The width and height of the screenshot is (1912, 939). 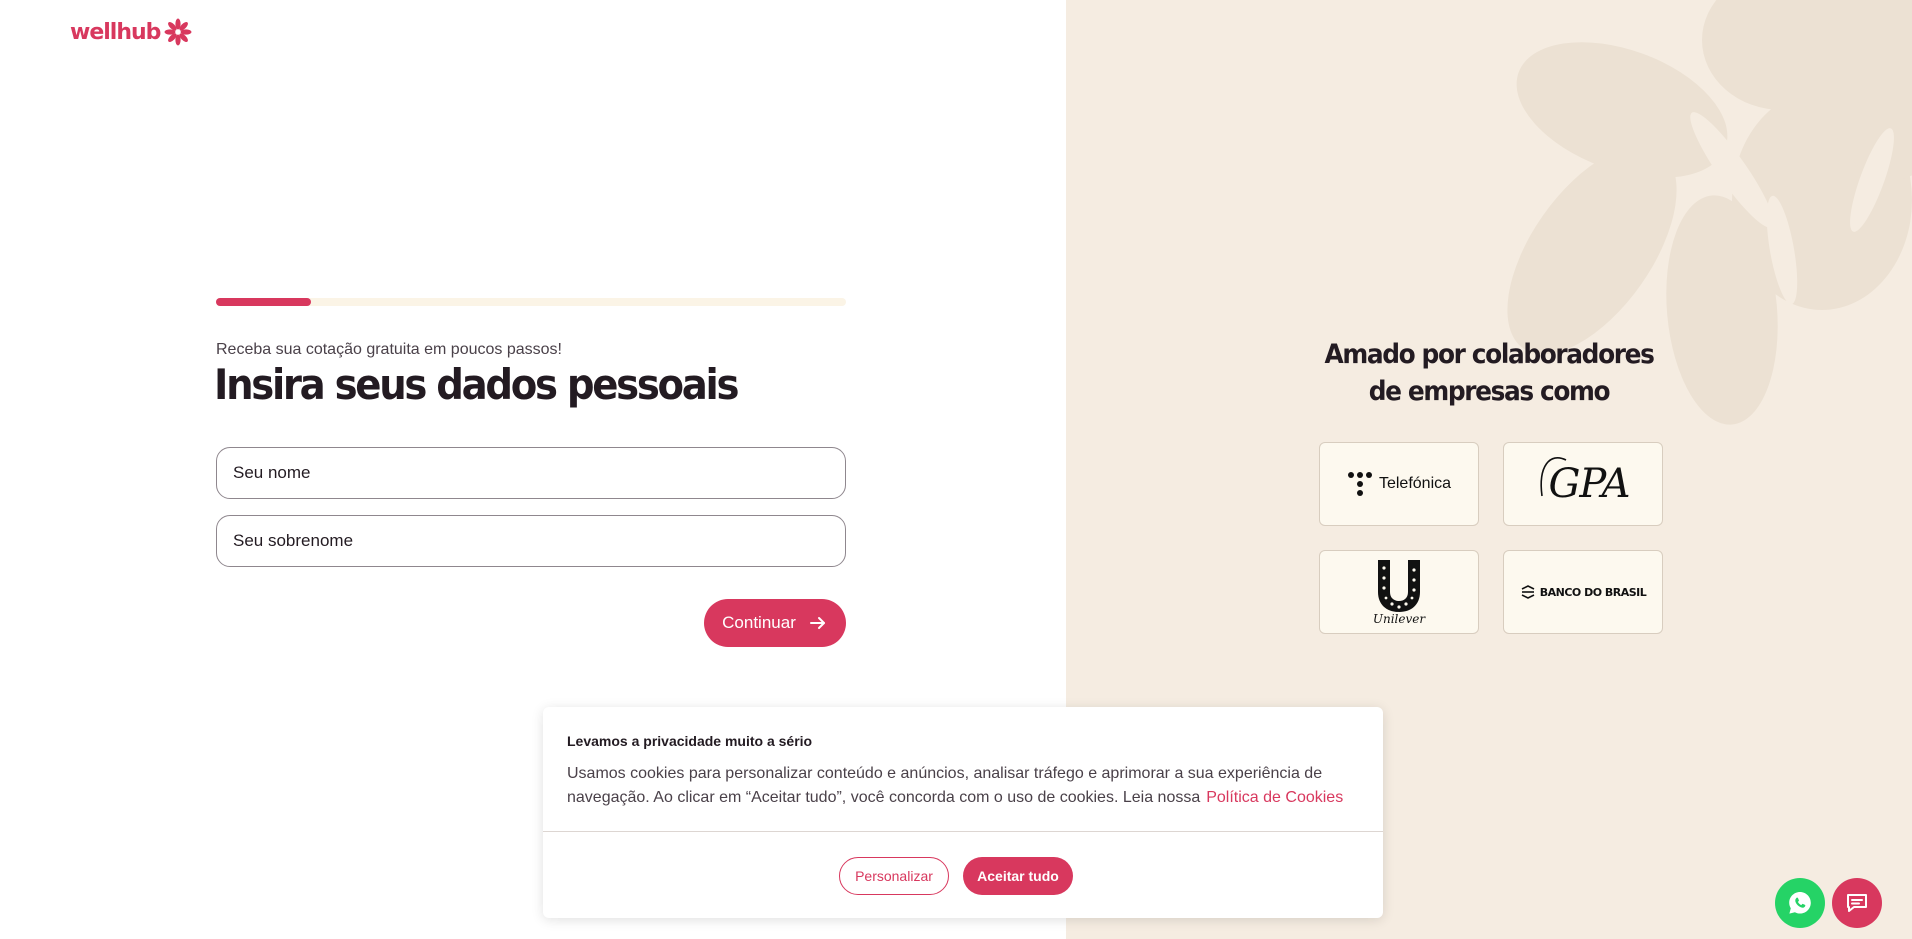 I want to click on company-logo-unilever: Unilever, so click(x=1399, y=592).